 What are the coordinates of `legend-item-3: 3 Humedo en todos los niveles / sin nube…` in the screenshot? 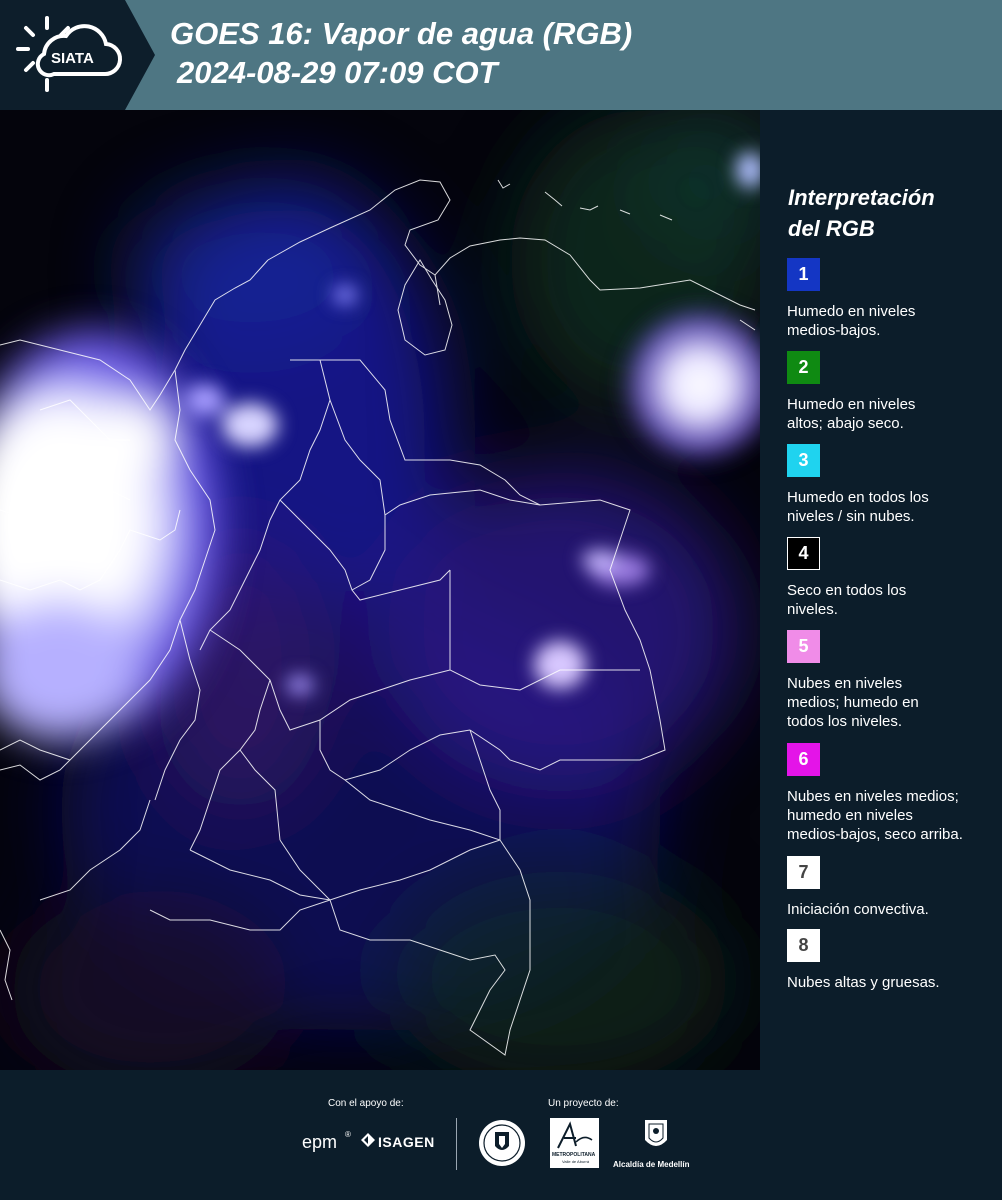 It's located at (892, 485).